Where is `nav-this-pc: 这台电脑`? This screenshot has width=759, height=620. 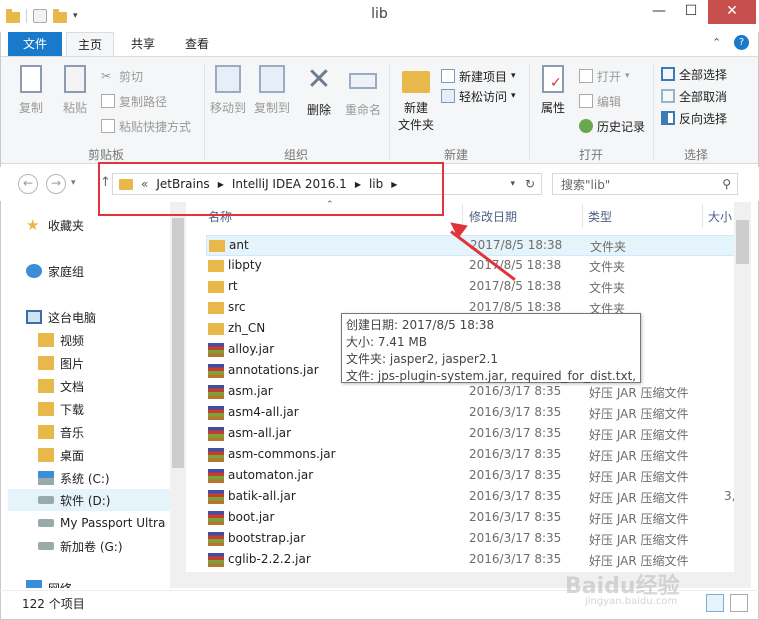 nav-this-pc: 这台电脑 is located at coordinates (61, 317).